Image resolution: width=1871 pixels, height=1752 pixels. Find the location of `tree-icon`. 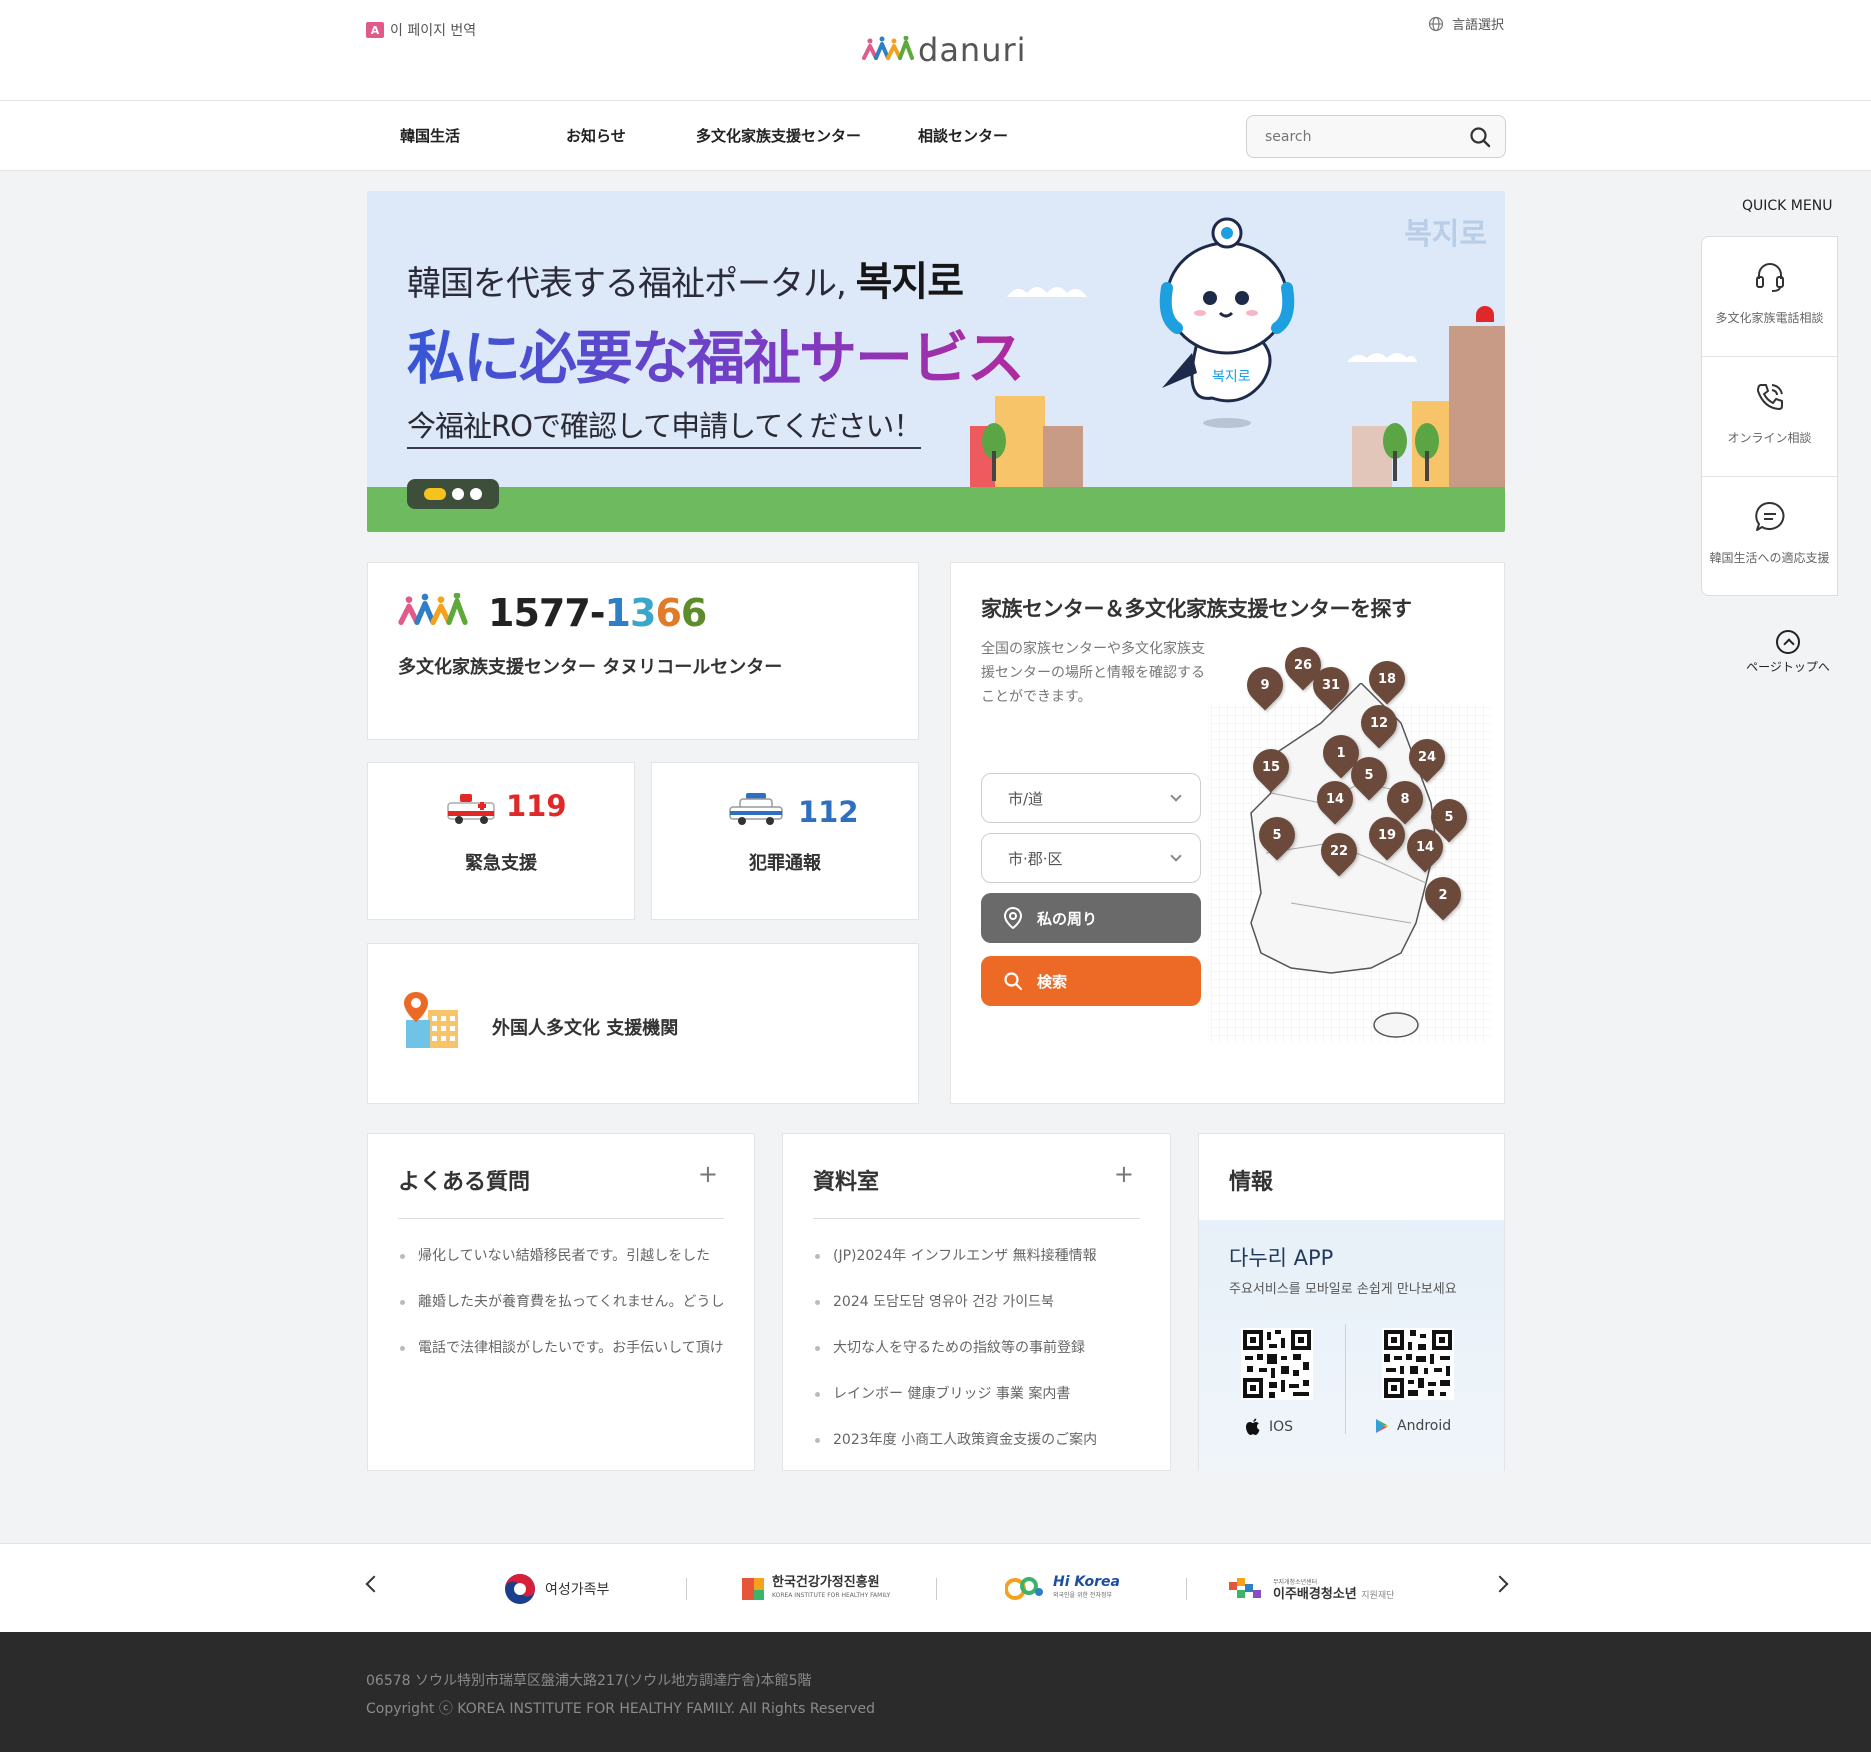

tree-icon is located at coordinates (1395, 452).